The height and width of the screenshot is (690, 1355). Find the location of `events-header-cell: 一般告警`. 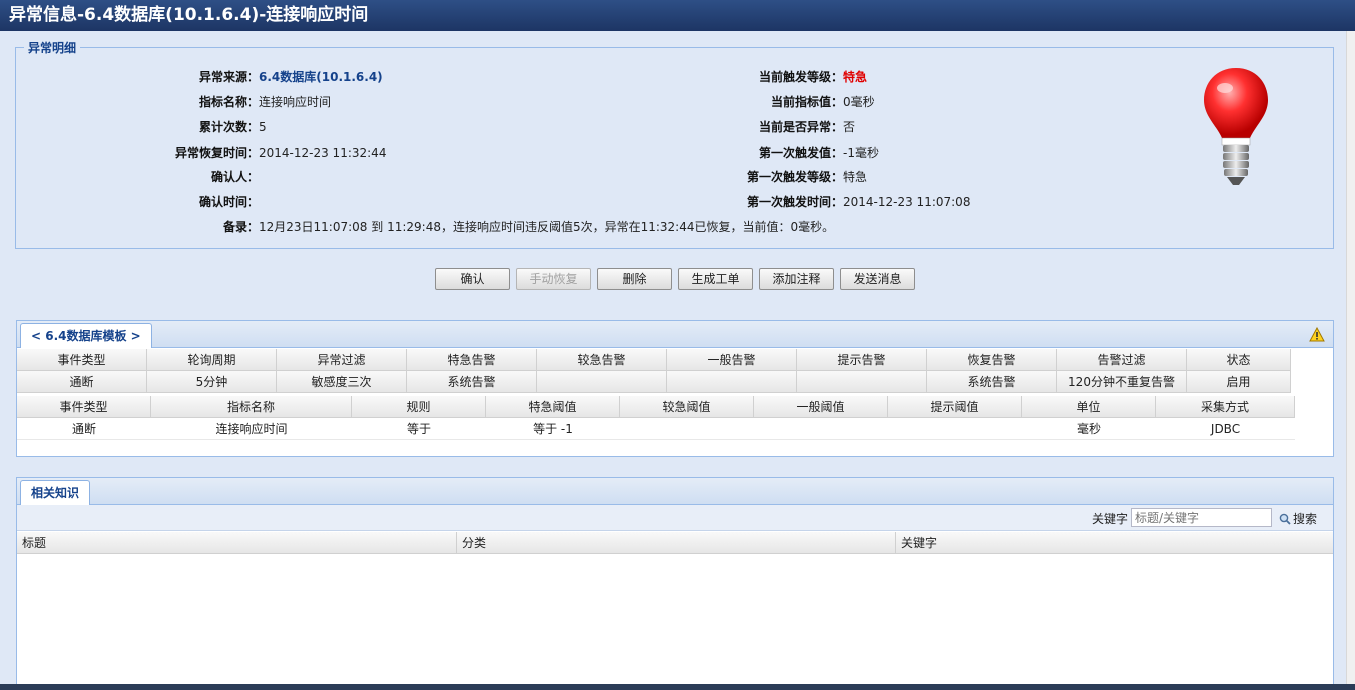

events-header-cell: 一般告警 is located at coordinates (732, 360).